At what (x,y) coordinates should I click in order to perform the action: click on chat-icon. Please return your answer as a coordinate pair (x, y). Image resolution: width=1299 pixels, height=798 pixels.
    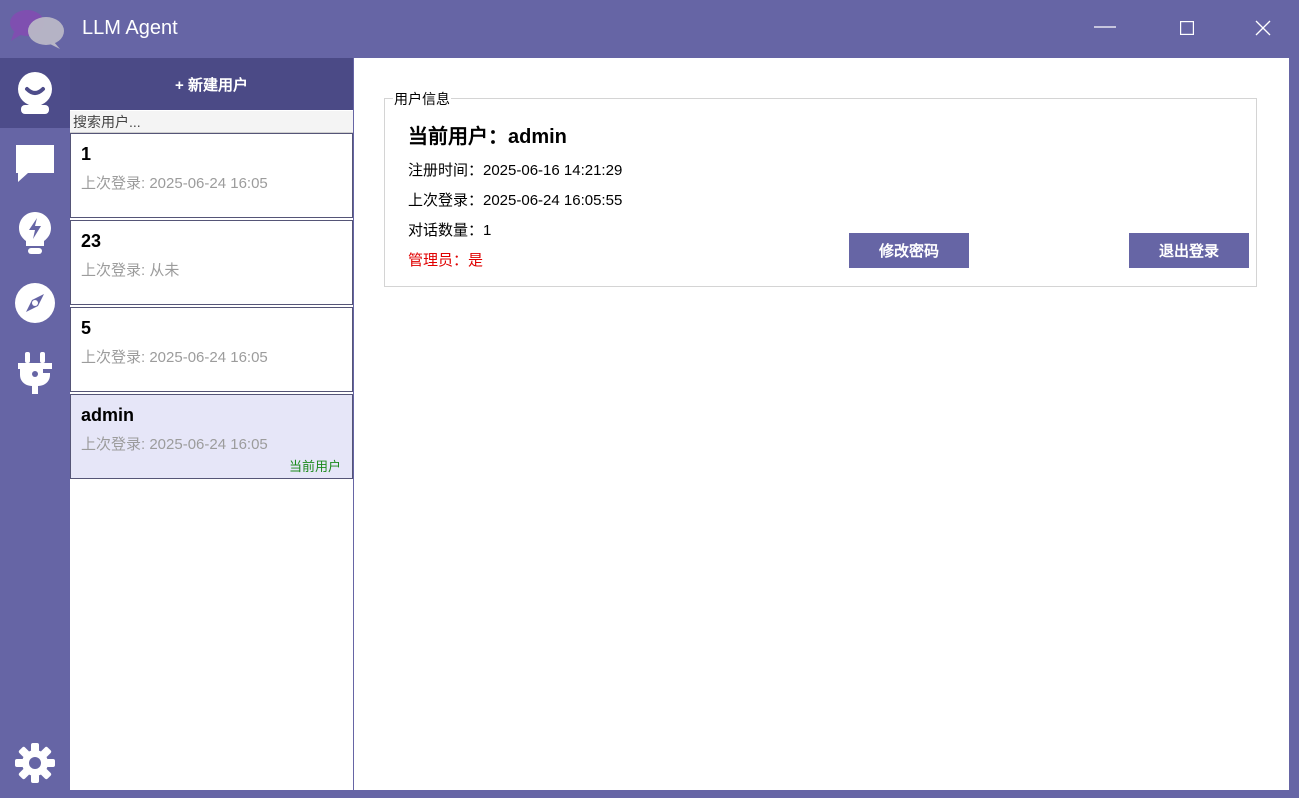
    Looking at the image, I should click on (35, 163).